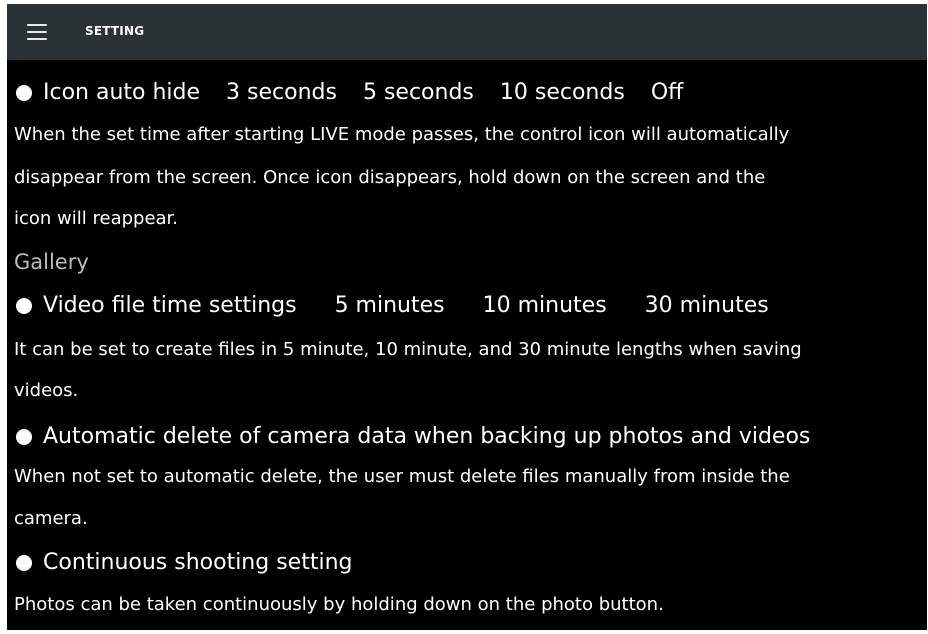 Image resolution: width=928 pixels, height=634 pixels. What do you see at coordinates (198, 562) in the screenshot?
I see `setting-label: Continuous shooting setting` at bounding box center [198, 562].